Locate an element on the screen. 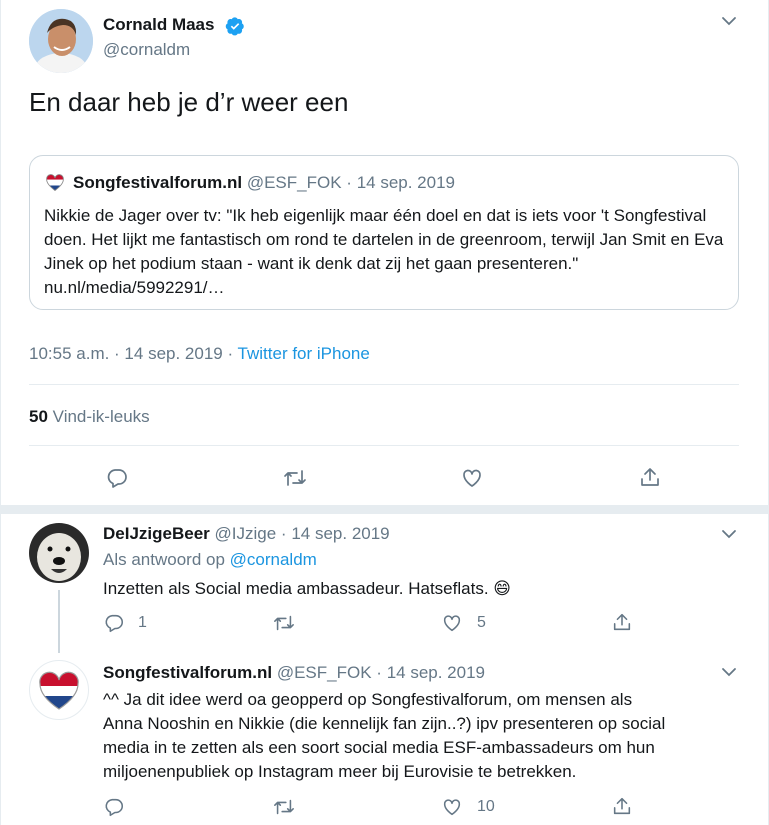 This screenshot has width=769, height=825. author-name: Cornald Maas is located at coordinates (158, 25).